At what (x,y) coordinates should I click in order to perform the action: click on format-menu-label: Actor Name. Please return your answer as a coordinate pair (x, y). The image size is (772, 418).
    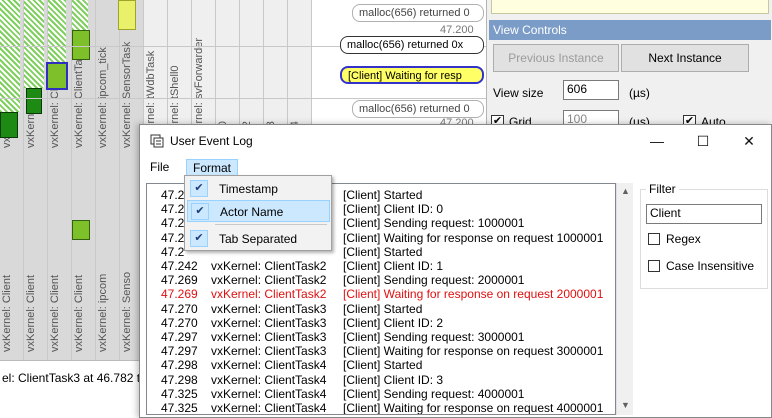
    Looking at the image, I should click on (252, 212).